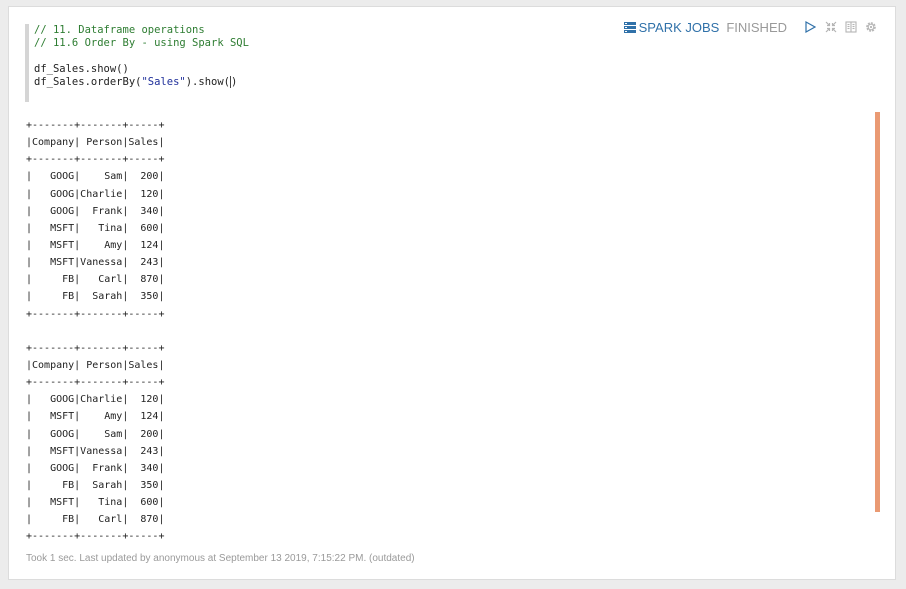 The height and width of the screenshot is (589, 906). Describe the element at coordinates (830, 27) in the screenshot. I see `hide-output-icon` at that location.